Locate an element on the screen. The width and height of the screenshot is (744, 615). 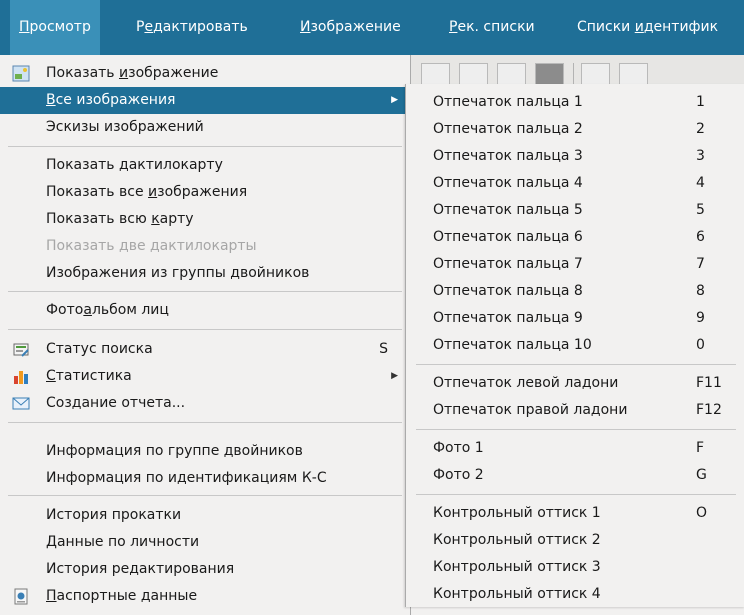
submenu-item-shortcut: 6 is located at coordinates (700, 237).